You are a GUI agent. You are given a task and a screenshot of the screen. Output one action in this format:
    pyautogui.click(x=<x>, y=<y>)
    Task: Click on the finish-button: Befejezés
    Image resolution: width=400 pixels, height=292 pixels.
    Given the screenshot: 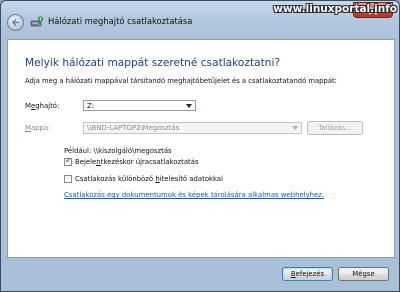 What is the action you would take?
    pyautogui.click(x=307, y=274)
    